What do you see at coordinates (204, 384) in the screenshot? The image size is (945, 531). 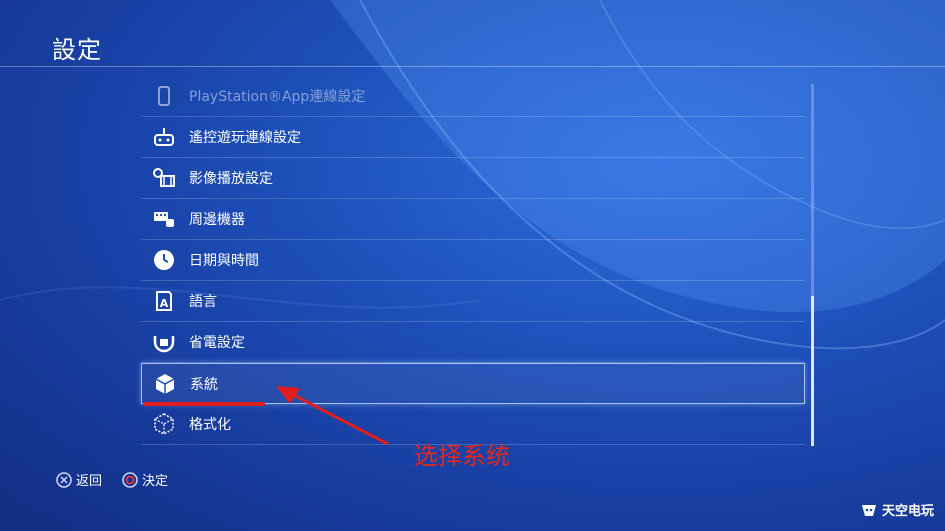 I see `menu-item-label: 系統` at bounding box center [204, 384].